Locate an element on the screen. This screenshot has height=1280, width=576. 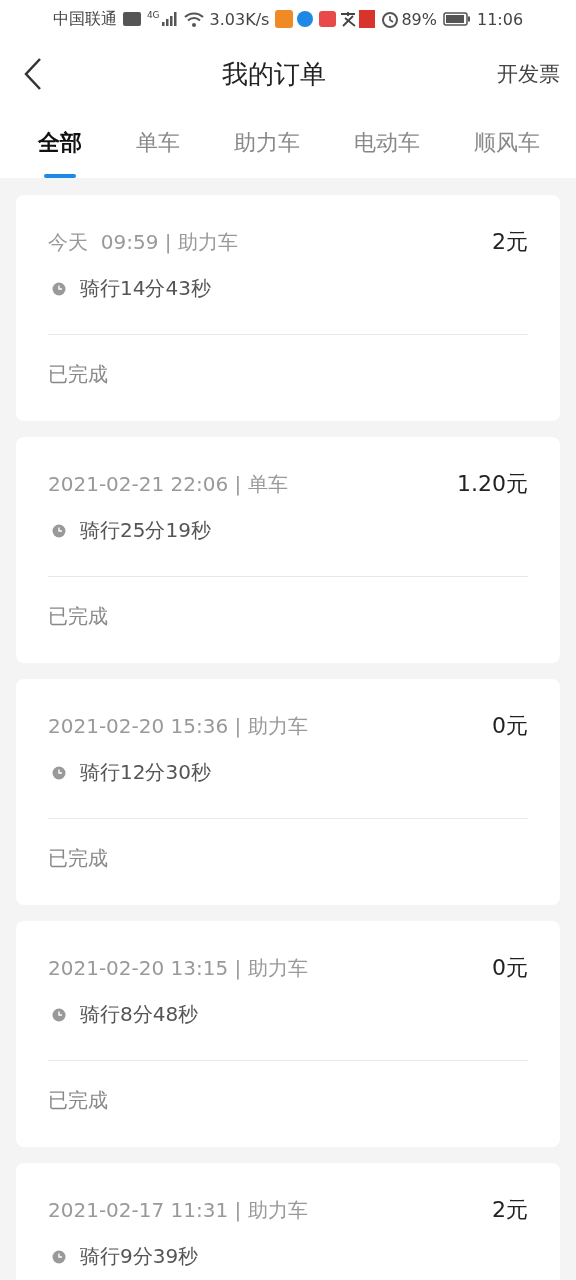
invoice-link: 开发票 is located at coordinates (528, 74).